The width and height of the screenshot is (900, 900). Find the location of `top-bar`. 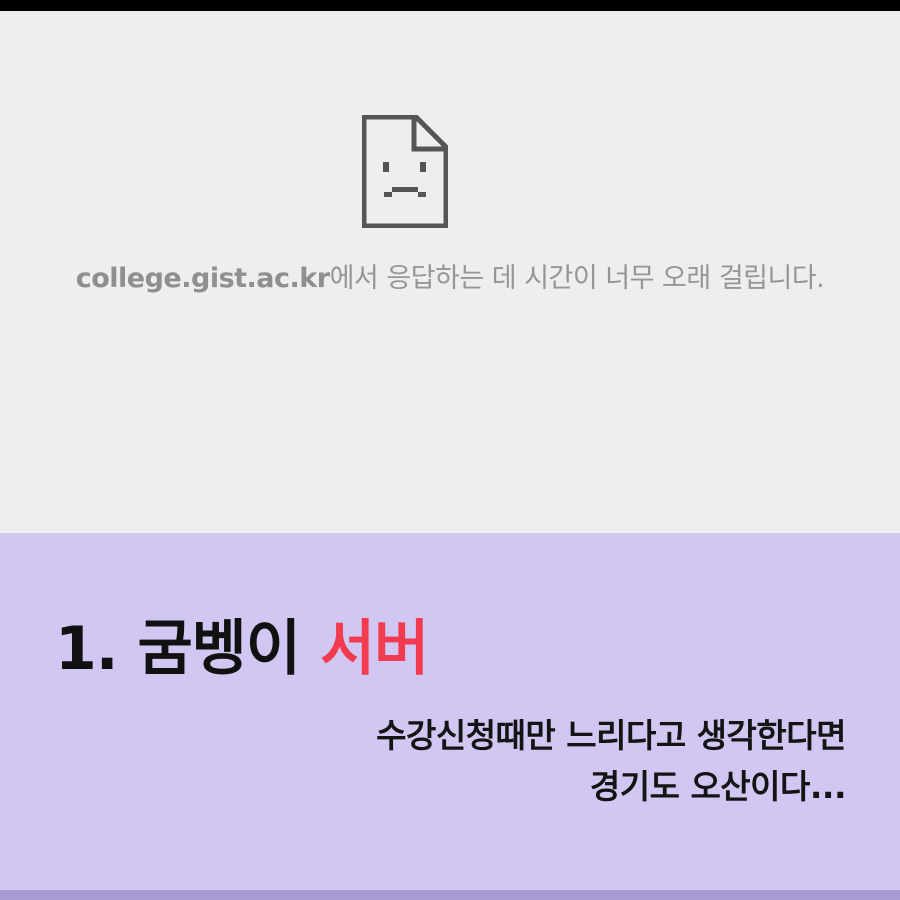

top-bar is located at coordinates (450, 5).